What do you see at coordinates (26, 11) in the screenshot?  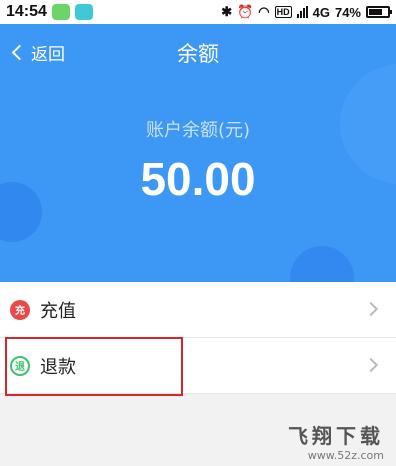 I see `status-time: 14:54` at bounding box center [26, 11].